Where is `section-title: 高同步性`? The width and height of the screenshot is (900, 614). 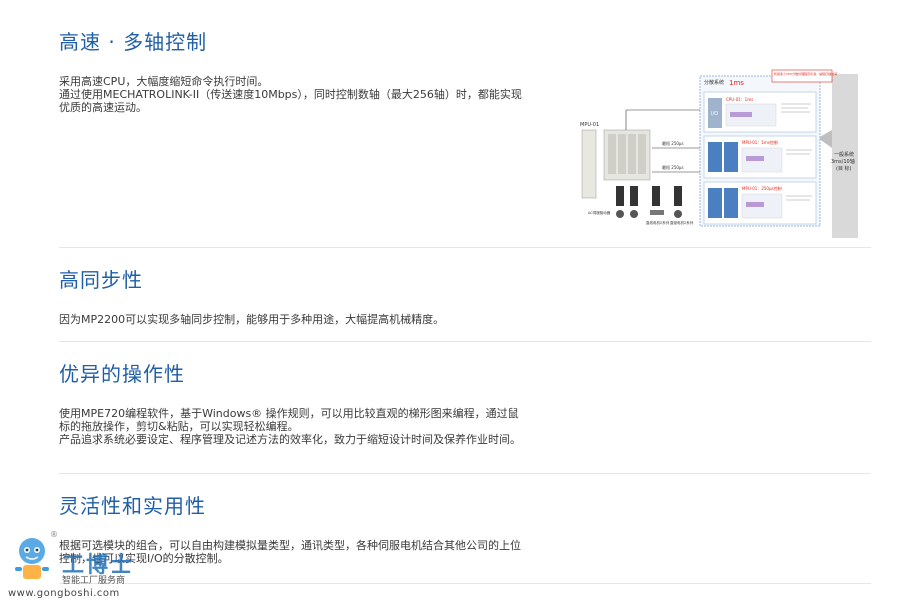
section-title: 高同步性 is located at coordinates (101, 280).